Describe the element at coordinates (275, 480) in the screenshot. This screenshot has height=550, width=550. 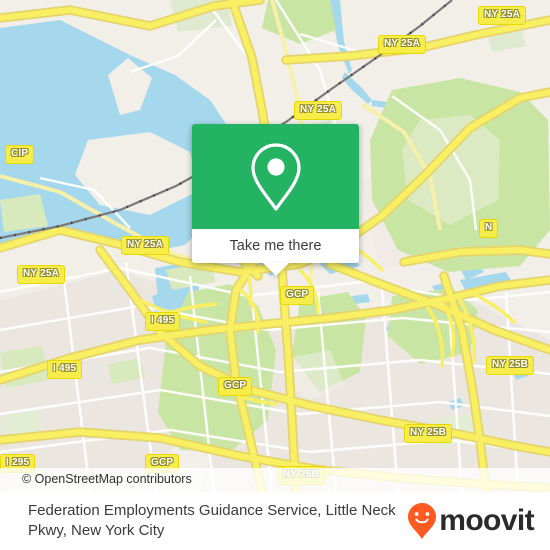
I see `map-attribution: © OpenStreetMap contributors` at that location.